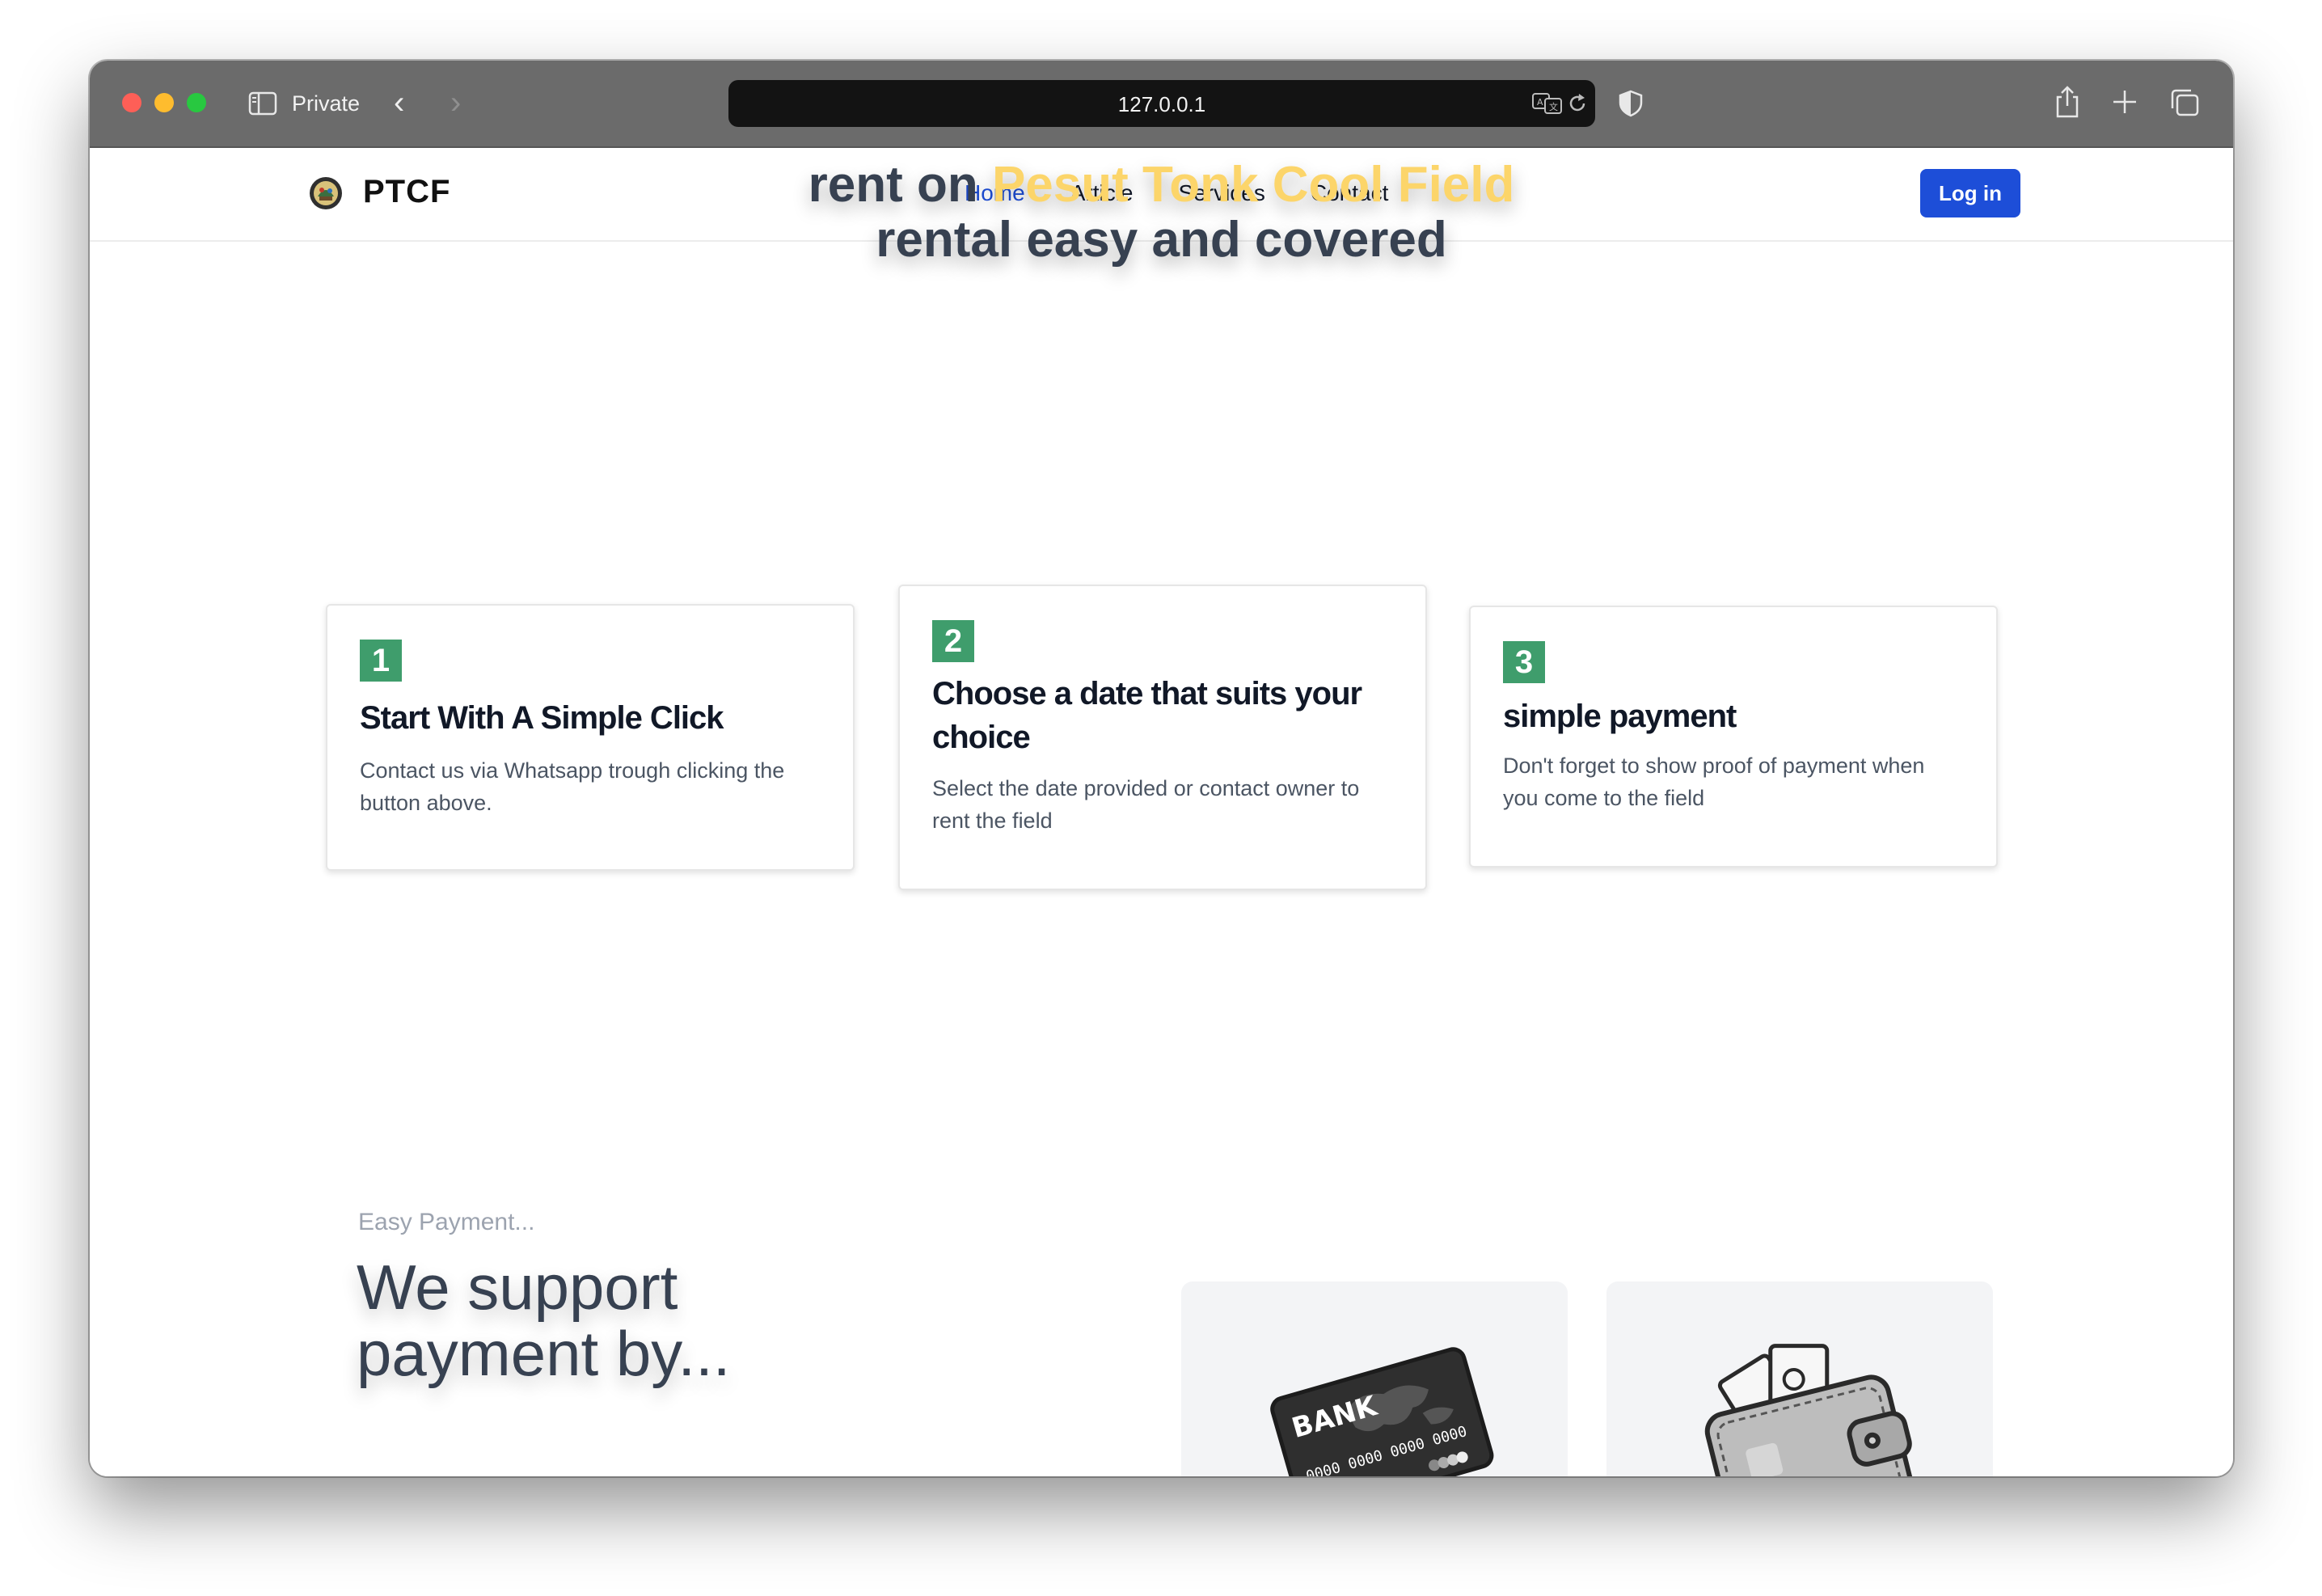  I want to click on url-text: 127.0.0.1, so click(1161, 104).